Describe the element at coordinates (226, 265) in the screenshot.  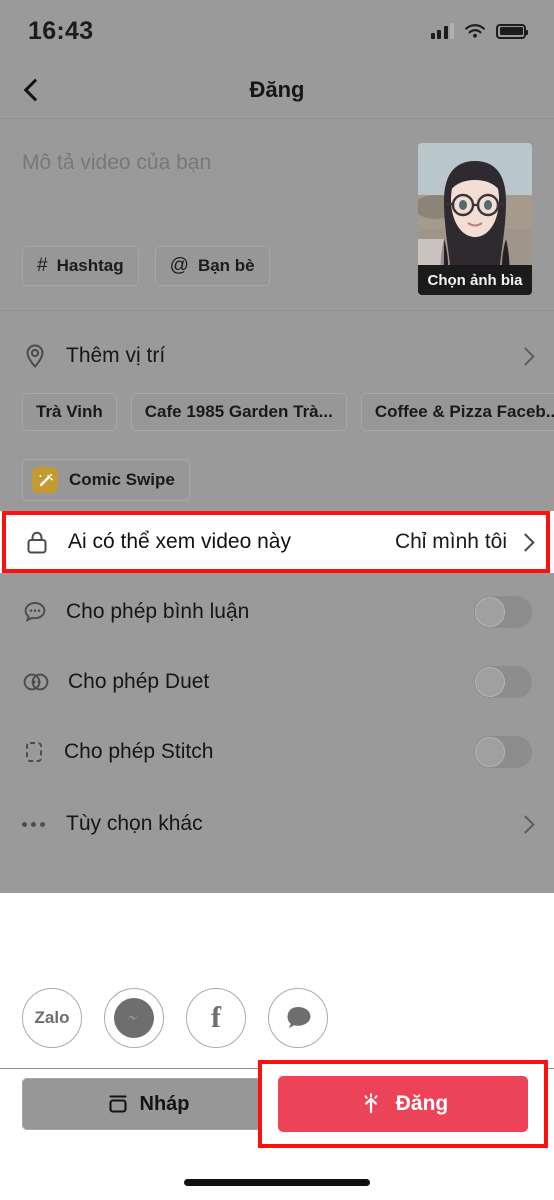
I see `mention-label: Bạn bè` at that location.